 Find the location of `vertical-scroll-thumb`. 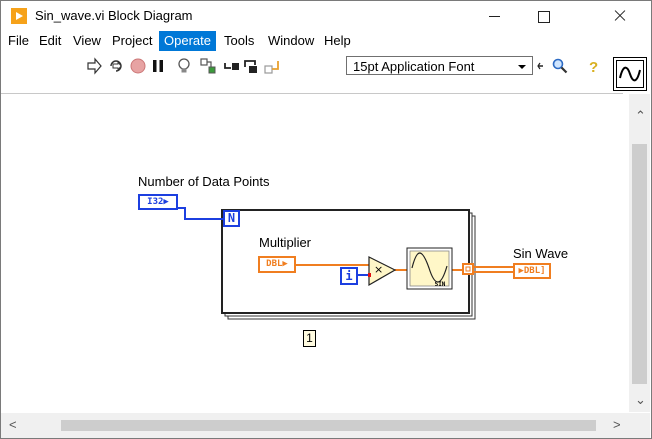

vertical-scroll-thumb is located at coordinates (639, 264).